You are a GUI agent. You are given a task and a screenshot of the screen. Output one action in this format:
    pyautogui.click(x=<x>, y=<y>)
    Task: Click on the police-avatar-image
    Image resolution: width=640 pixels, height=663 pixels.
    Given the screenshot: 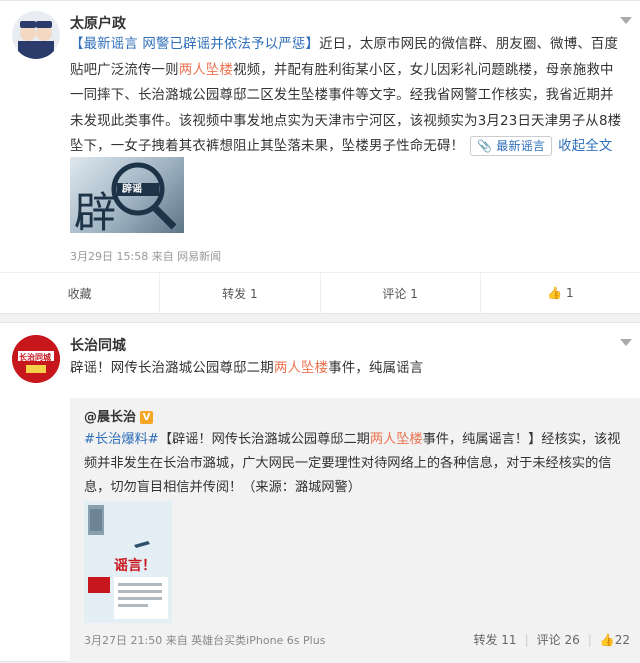 What is the action you would take?
    pyautogui.click(x=36, y=35)
    